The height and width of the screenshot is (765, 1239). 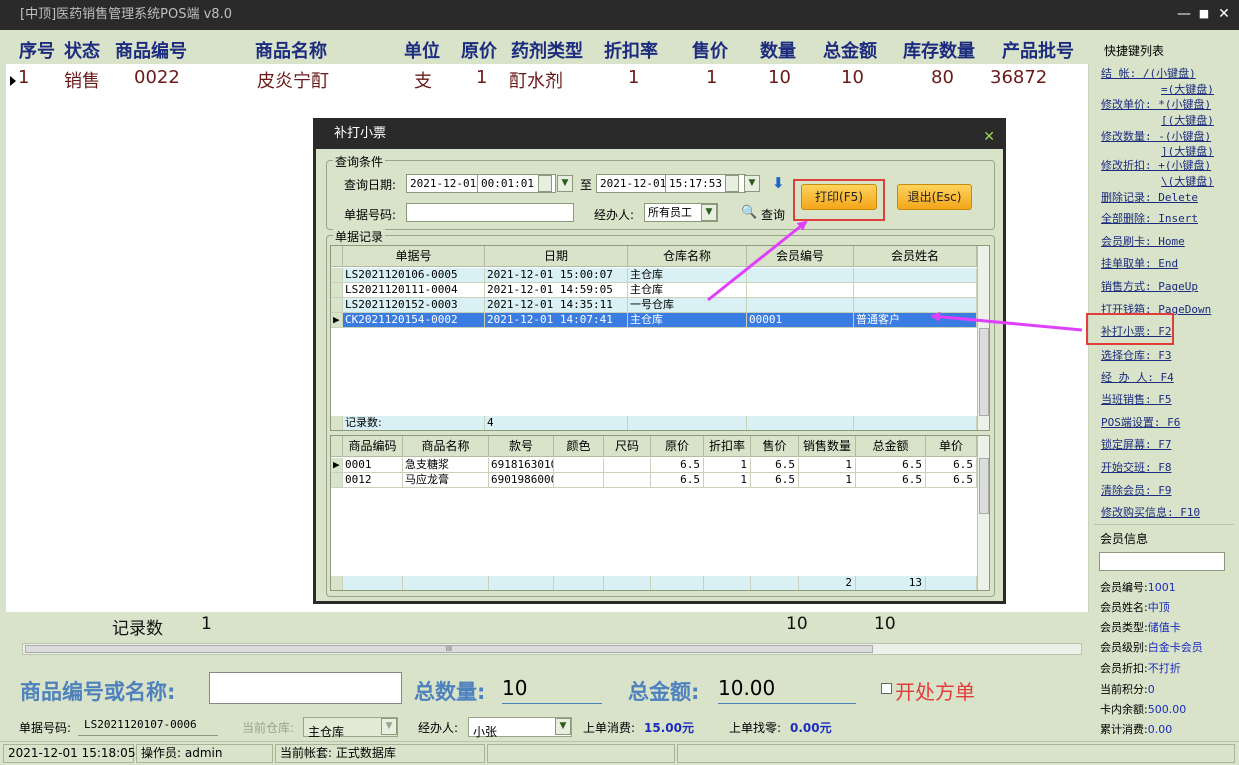 I want to click on shortcut-handler: 经 办 人: F4, so click(x=1137, y=377).